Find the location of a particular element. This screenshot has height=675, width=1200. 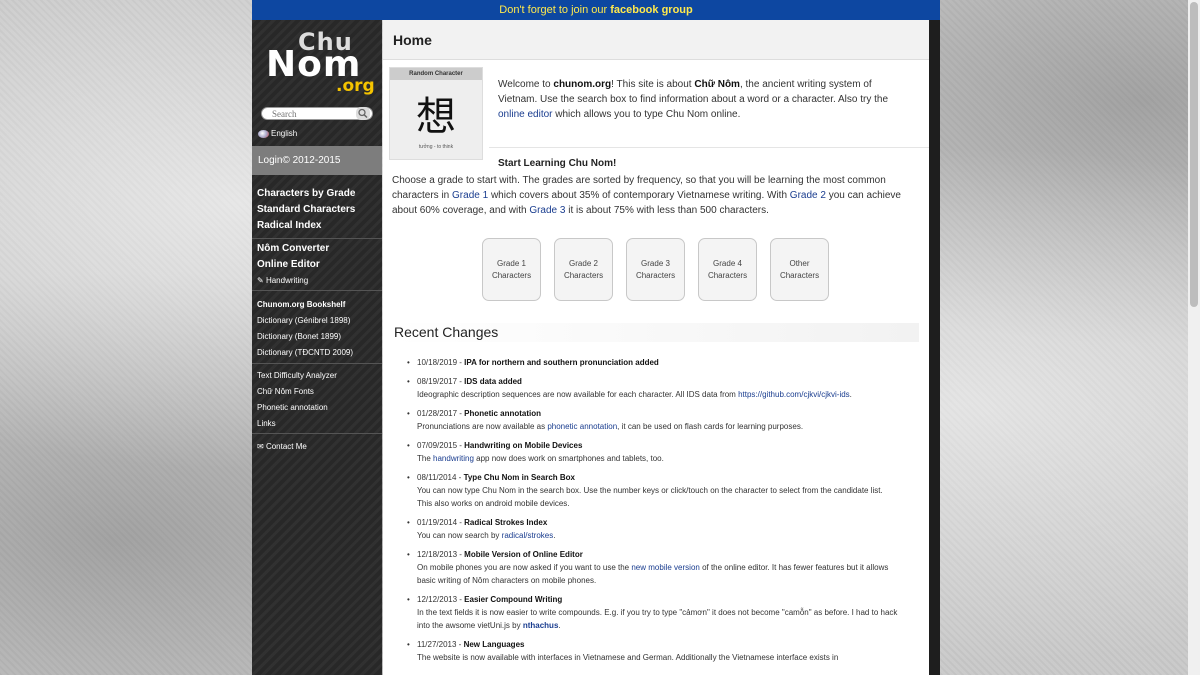

nav-characters-by-grade: Characters by Grade is located at coordinates (317, 194).